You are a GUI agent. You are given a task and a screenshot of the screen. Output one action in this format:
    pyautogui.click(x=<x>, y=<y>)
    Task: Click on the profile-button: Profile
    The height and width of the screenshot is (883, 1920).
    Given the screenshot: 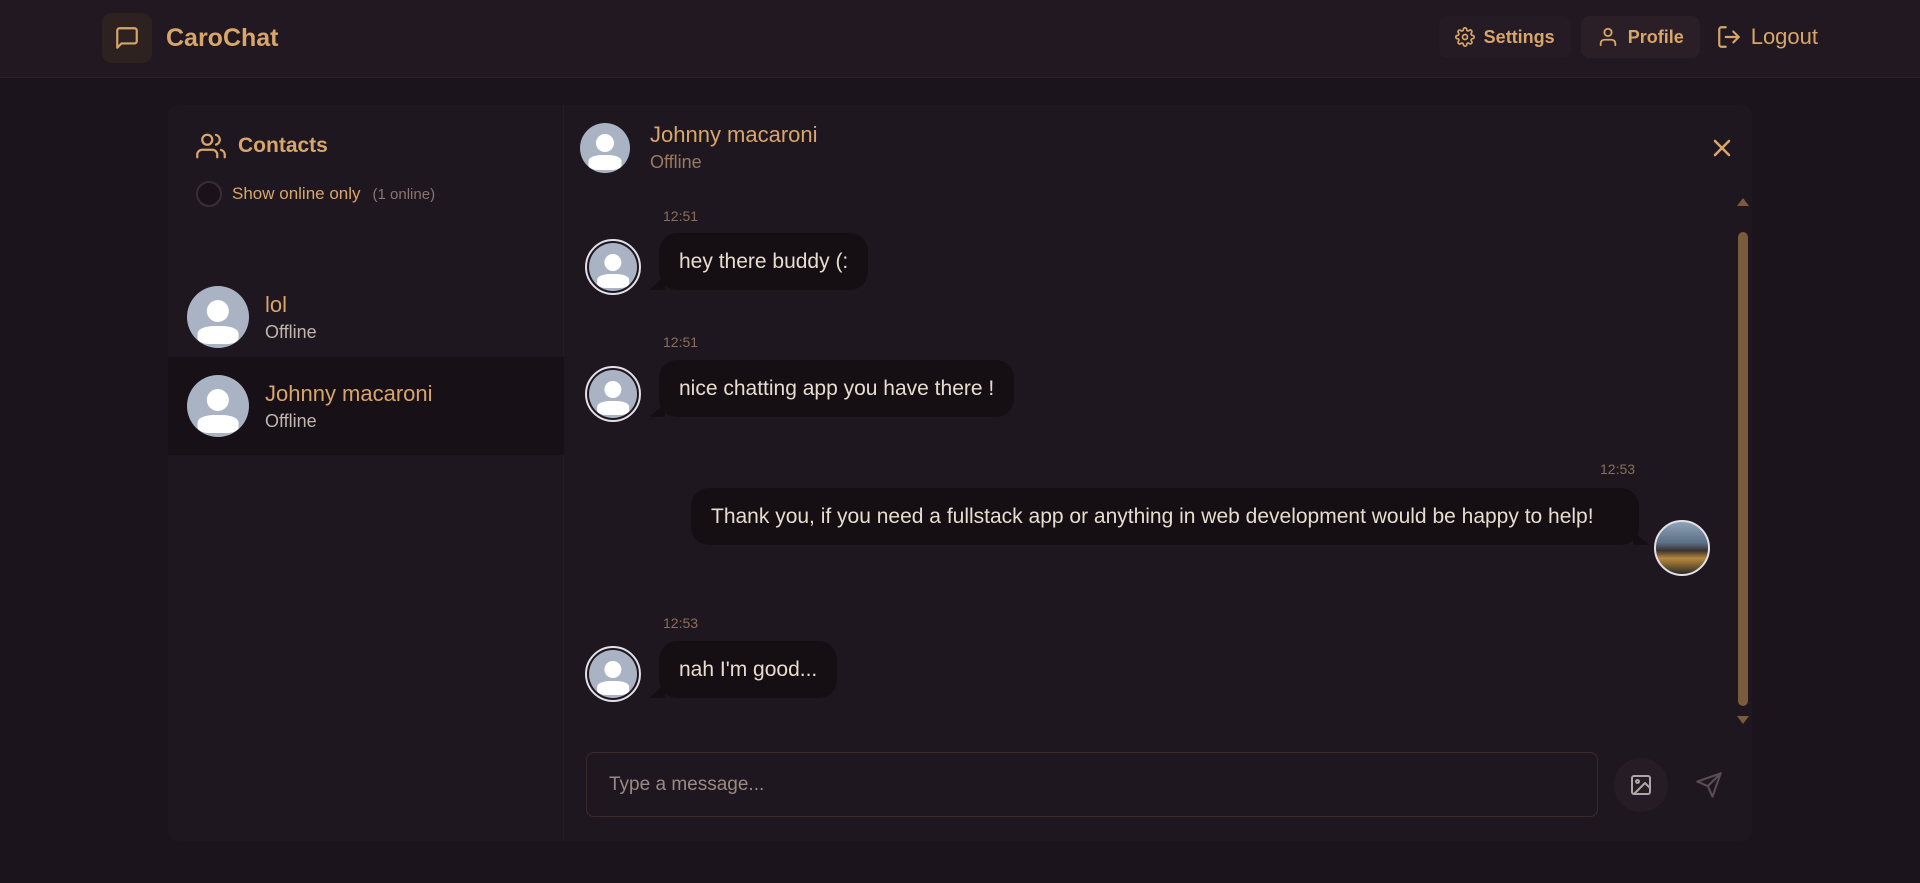 What is the action you would take?
    pyautogui.click(x=1640, y=37)
    